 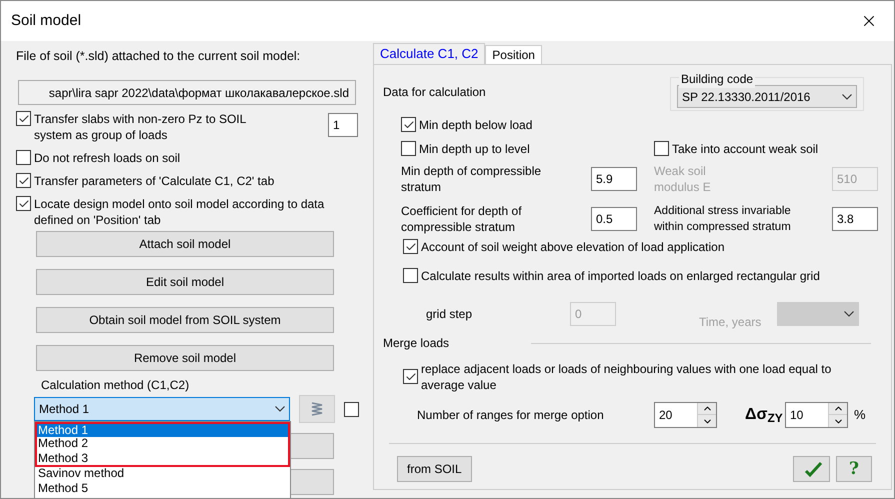 I want to click on field-label: Number of ranges for merge option, so click(x=510, y=415).